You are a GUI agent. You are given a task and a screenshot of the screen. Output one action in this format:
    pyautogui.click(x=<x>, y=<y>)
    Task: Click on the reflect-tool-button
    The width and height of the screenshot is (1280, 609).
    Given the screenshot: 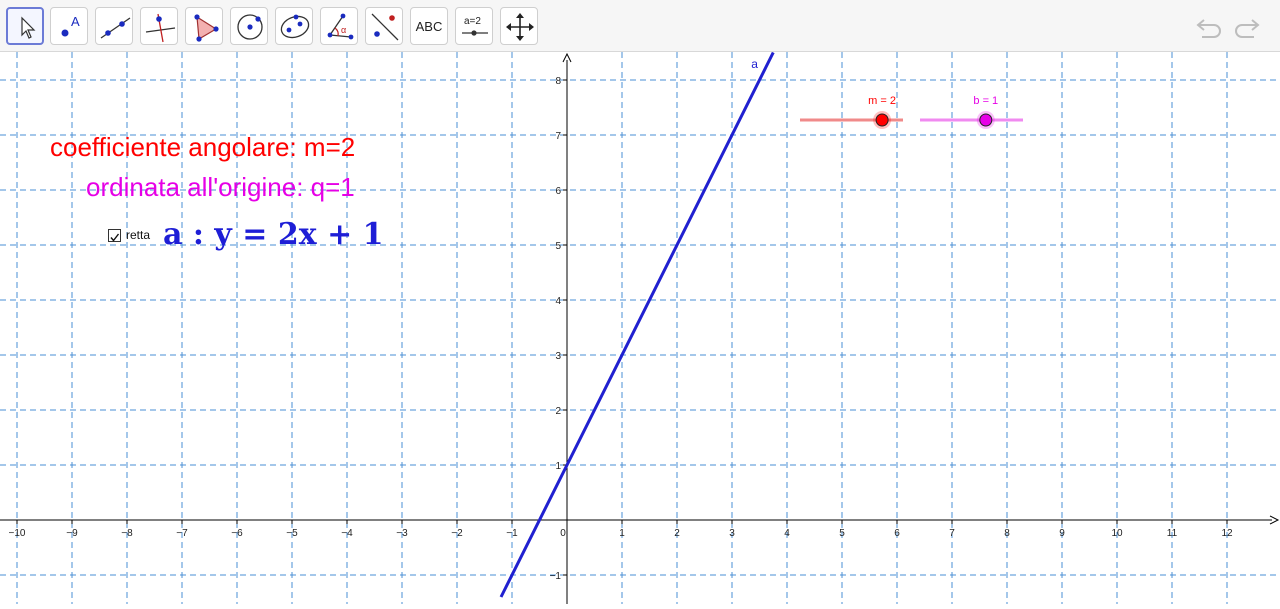 What is the action you would take?
    pyautogui.click(x=384, y=26)
    